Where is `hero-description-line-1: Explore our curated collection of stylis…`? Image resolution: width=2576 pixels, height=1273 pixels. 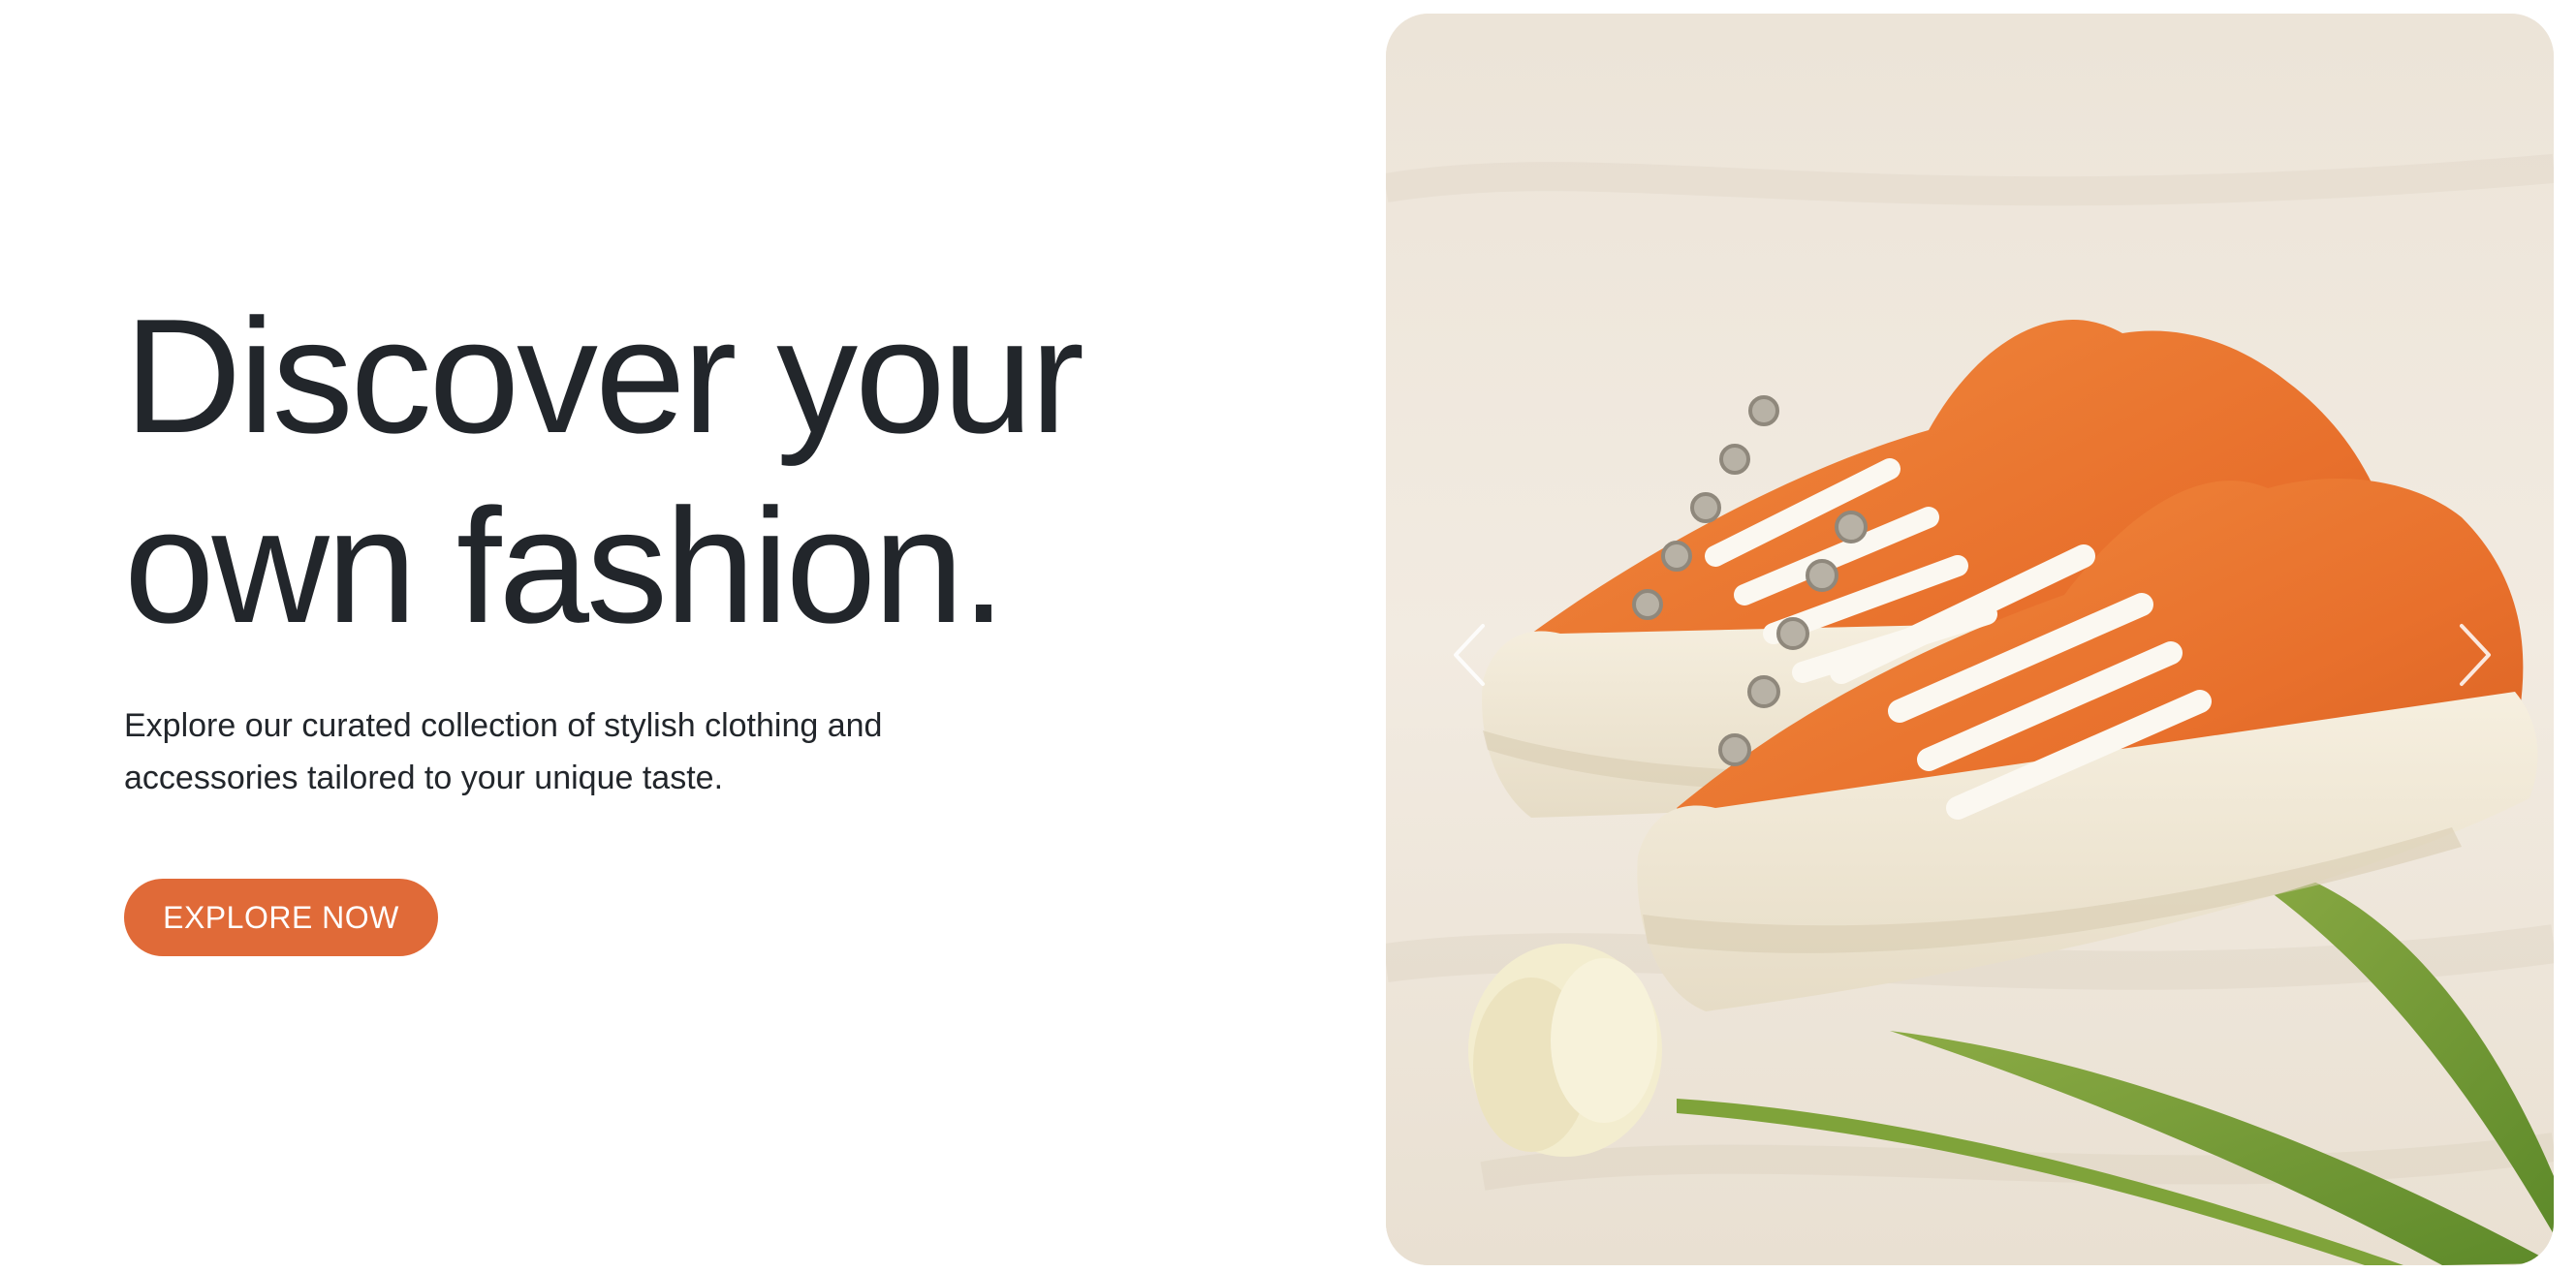 hero-description-line-1: Explore our curated collection of stylis… is located at coordinates (503, 725).